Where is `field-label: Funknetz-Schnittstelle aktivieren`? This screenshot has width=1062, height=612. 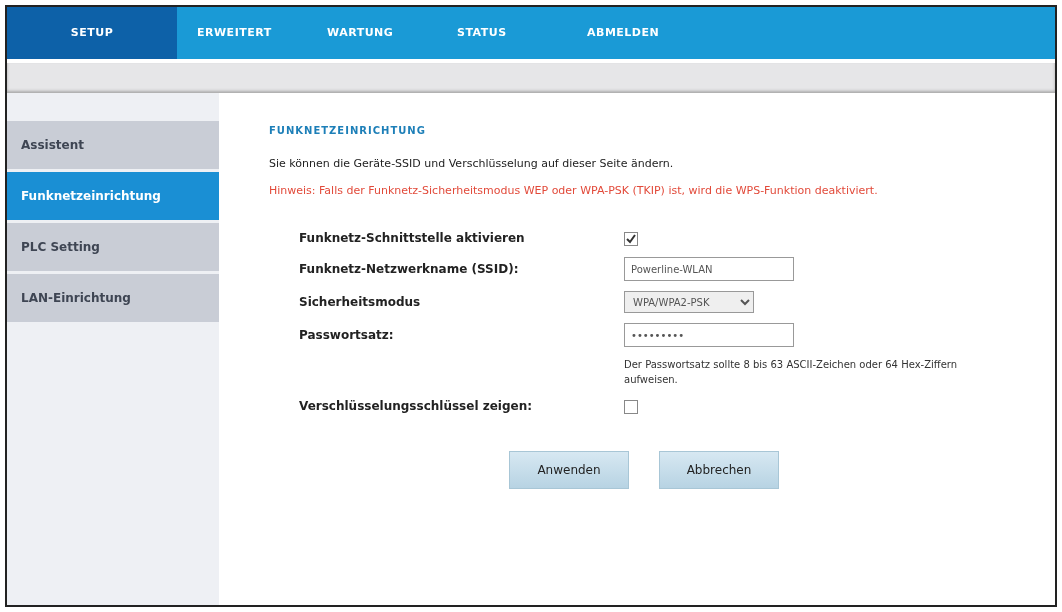
field-label: Funknetz-Schnittstelle aktivieren is located at coordinates (412, 238).